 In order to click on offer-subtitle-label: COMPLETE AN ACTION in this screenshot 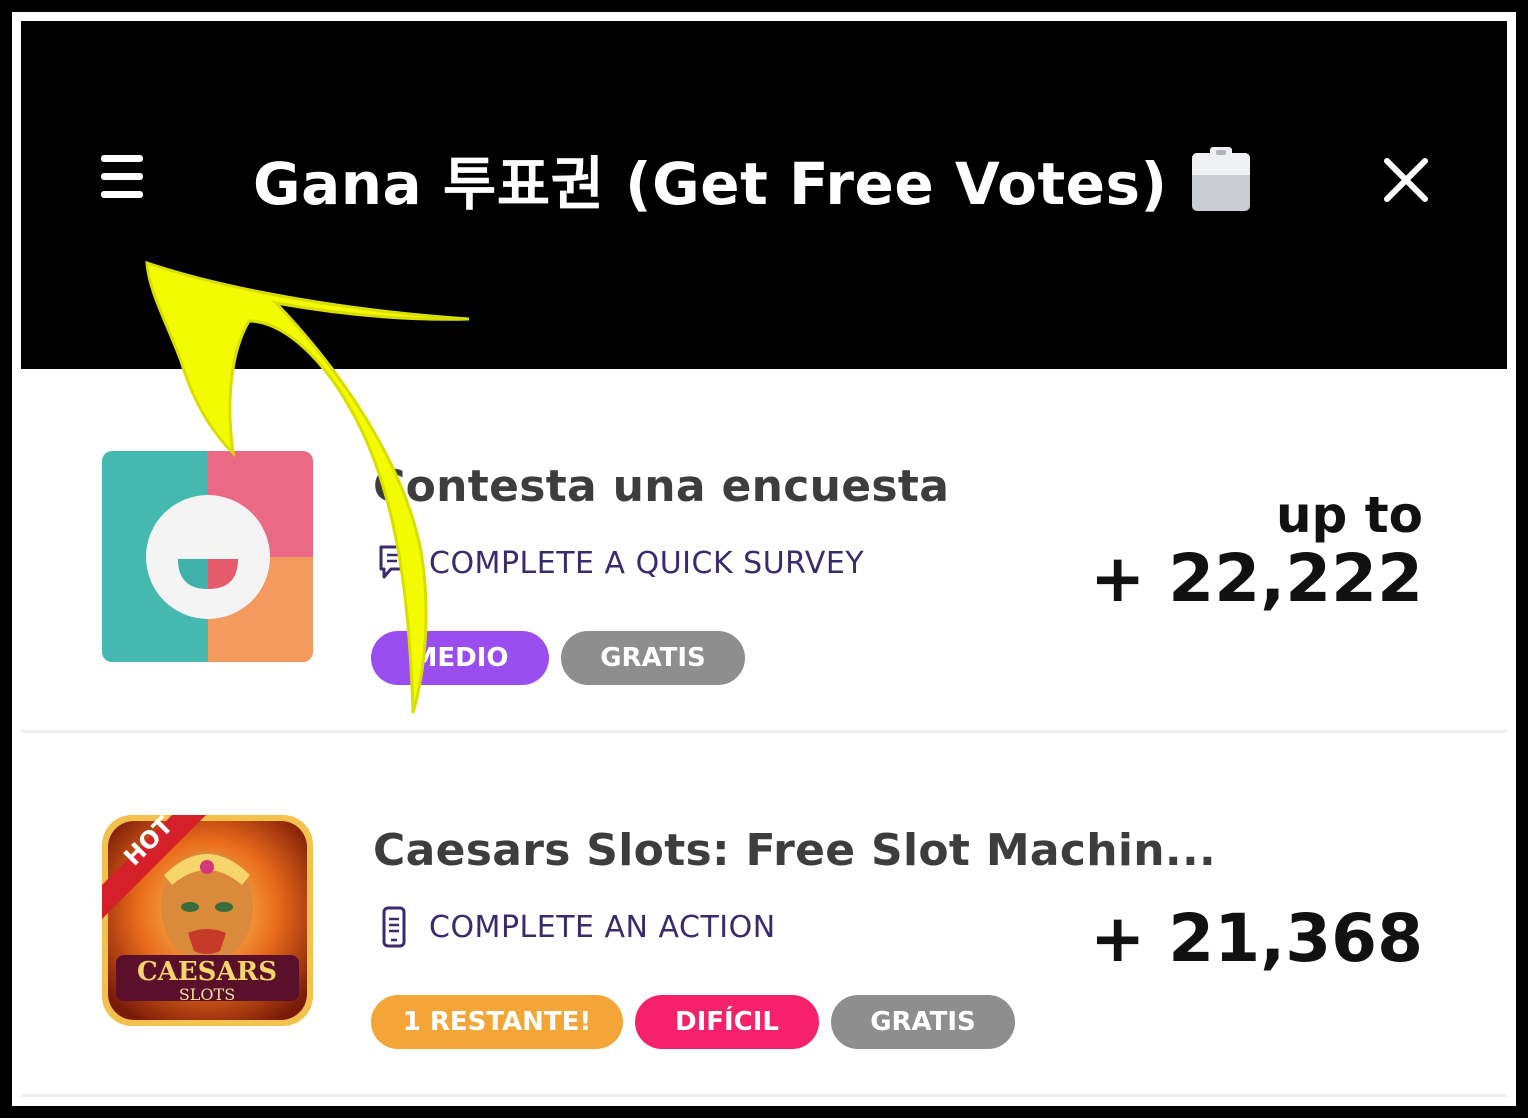, I will do `click(602, 927)`.